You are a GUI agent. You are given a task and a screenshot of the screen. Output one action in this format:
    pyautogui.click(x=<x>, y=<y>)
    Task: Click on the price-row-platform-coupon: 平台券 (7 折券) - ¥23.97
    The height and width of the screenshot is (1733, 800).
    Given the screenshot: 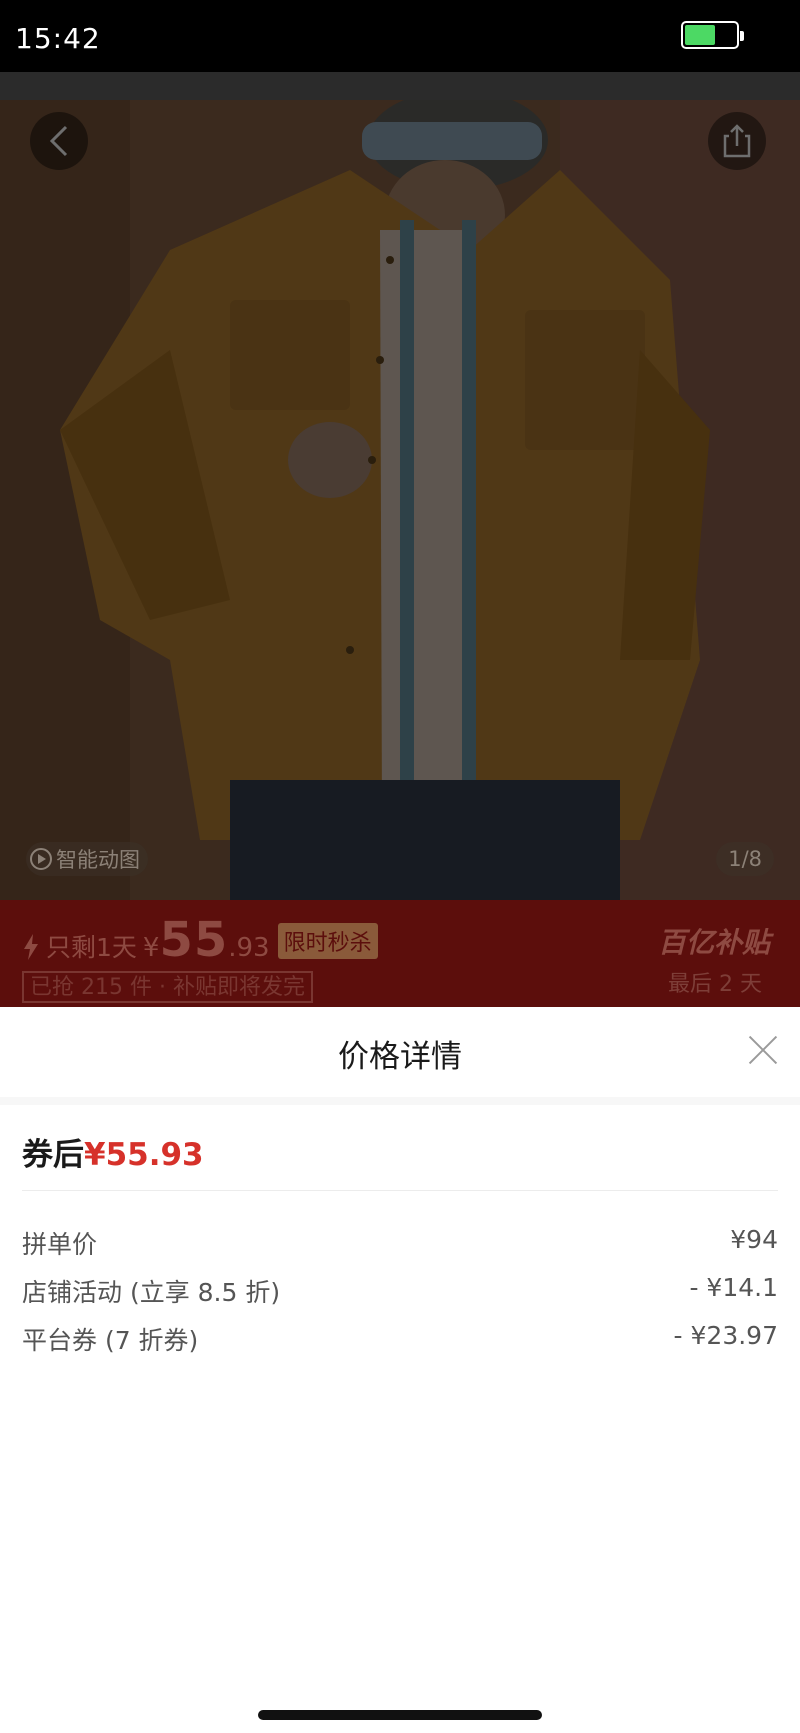 What is the action you would take?
    pyautogui.click(x=400, y=1341)
    